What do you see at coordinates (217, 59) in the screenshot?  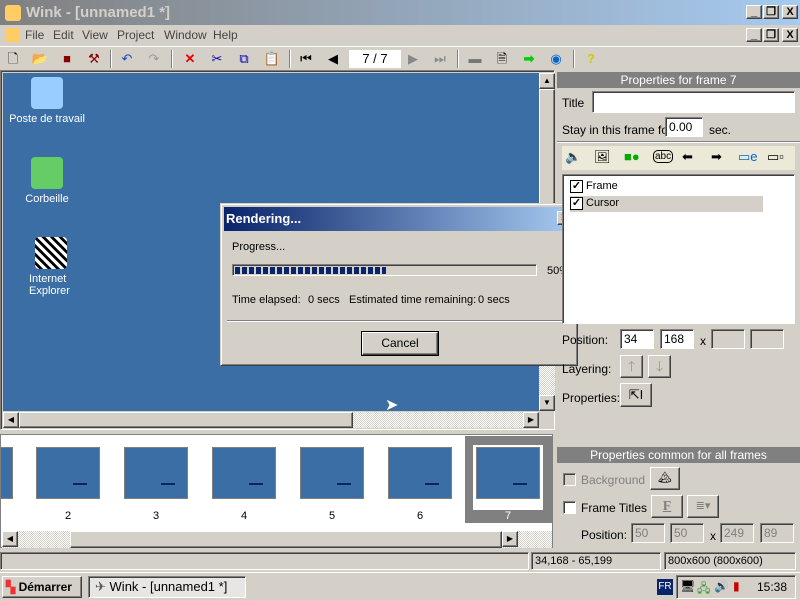 I see `cut-icon: ✂` at bounding box center [217, 59].